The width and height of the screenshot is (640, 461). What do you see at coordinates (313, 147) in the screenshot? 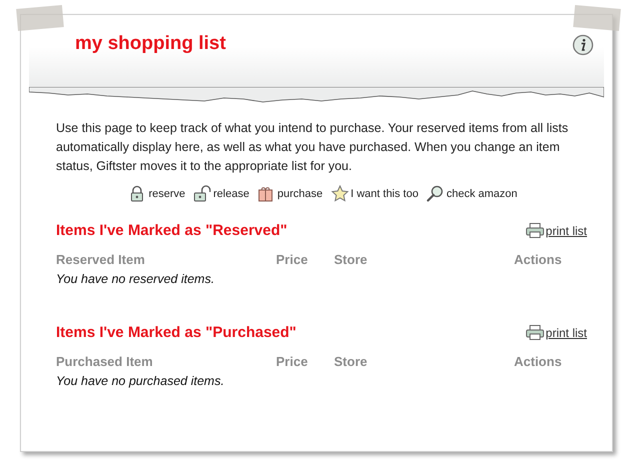
I see `intro-paragraph: Use this page to keep track of what you intend to purchase. Your reserved items from all lists automatically display here, as well as what you have purchased. When you change an item status, Giftster moves it to the appropriate list for you.` at bounding box center [313, 147].